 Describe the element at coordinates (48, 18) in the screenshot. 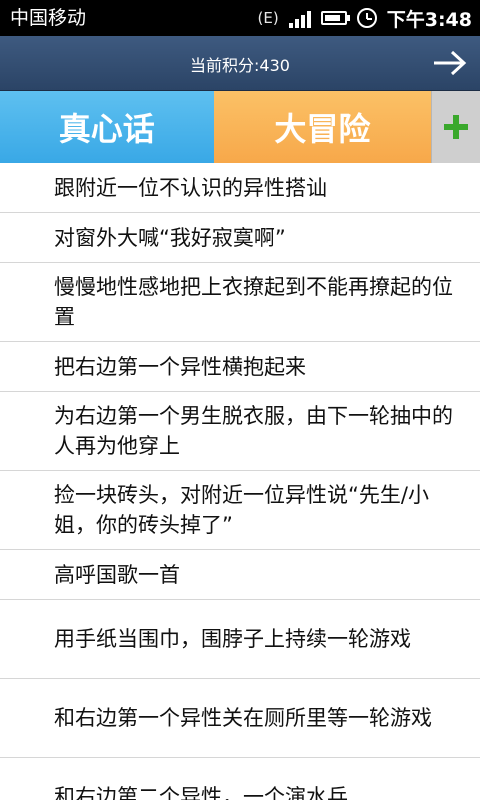

I see `carrier-name: 中国移动` at that location.